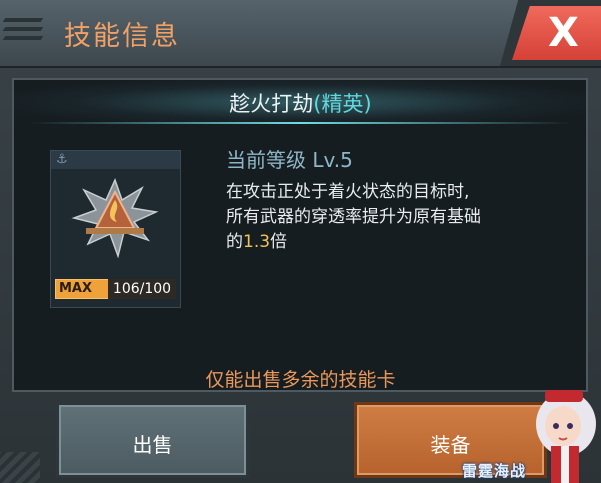 Image resolution: width=601 pixels, height=483 pixels. What do you see at coordinates (76, 288) in the screenshot?
I see `max-label: MAX` at bounding box center [76, 288].